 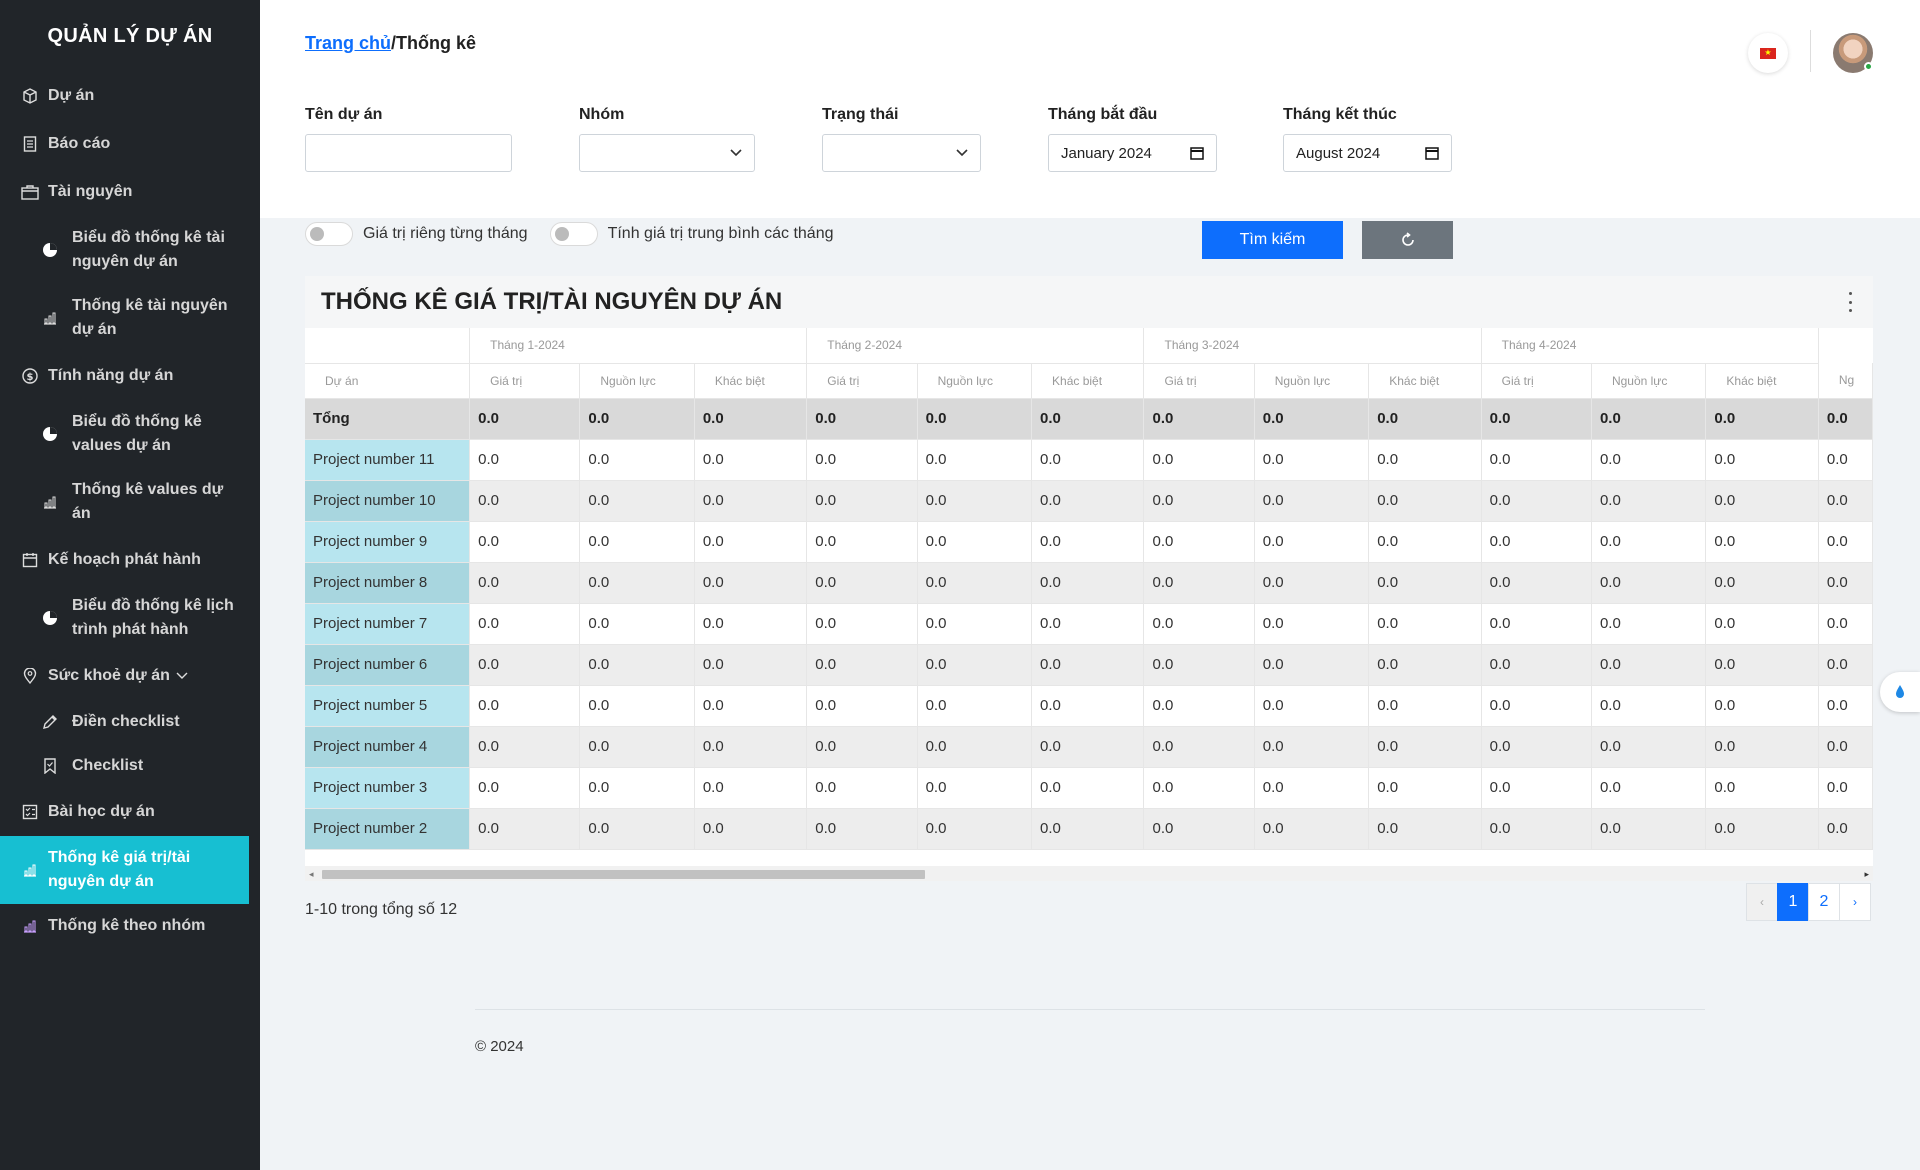 I want to click on scroll-right-arrow-icon: ▸, so click(x=1866, y=874).